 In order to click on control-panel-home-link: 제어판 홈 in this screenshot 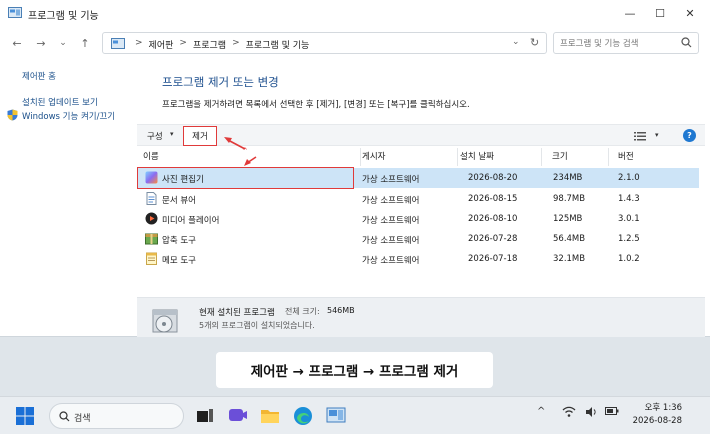, I will do `click(39, 76)`.